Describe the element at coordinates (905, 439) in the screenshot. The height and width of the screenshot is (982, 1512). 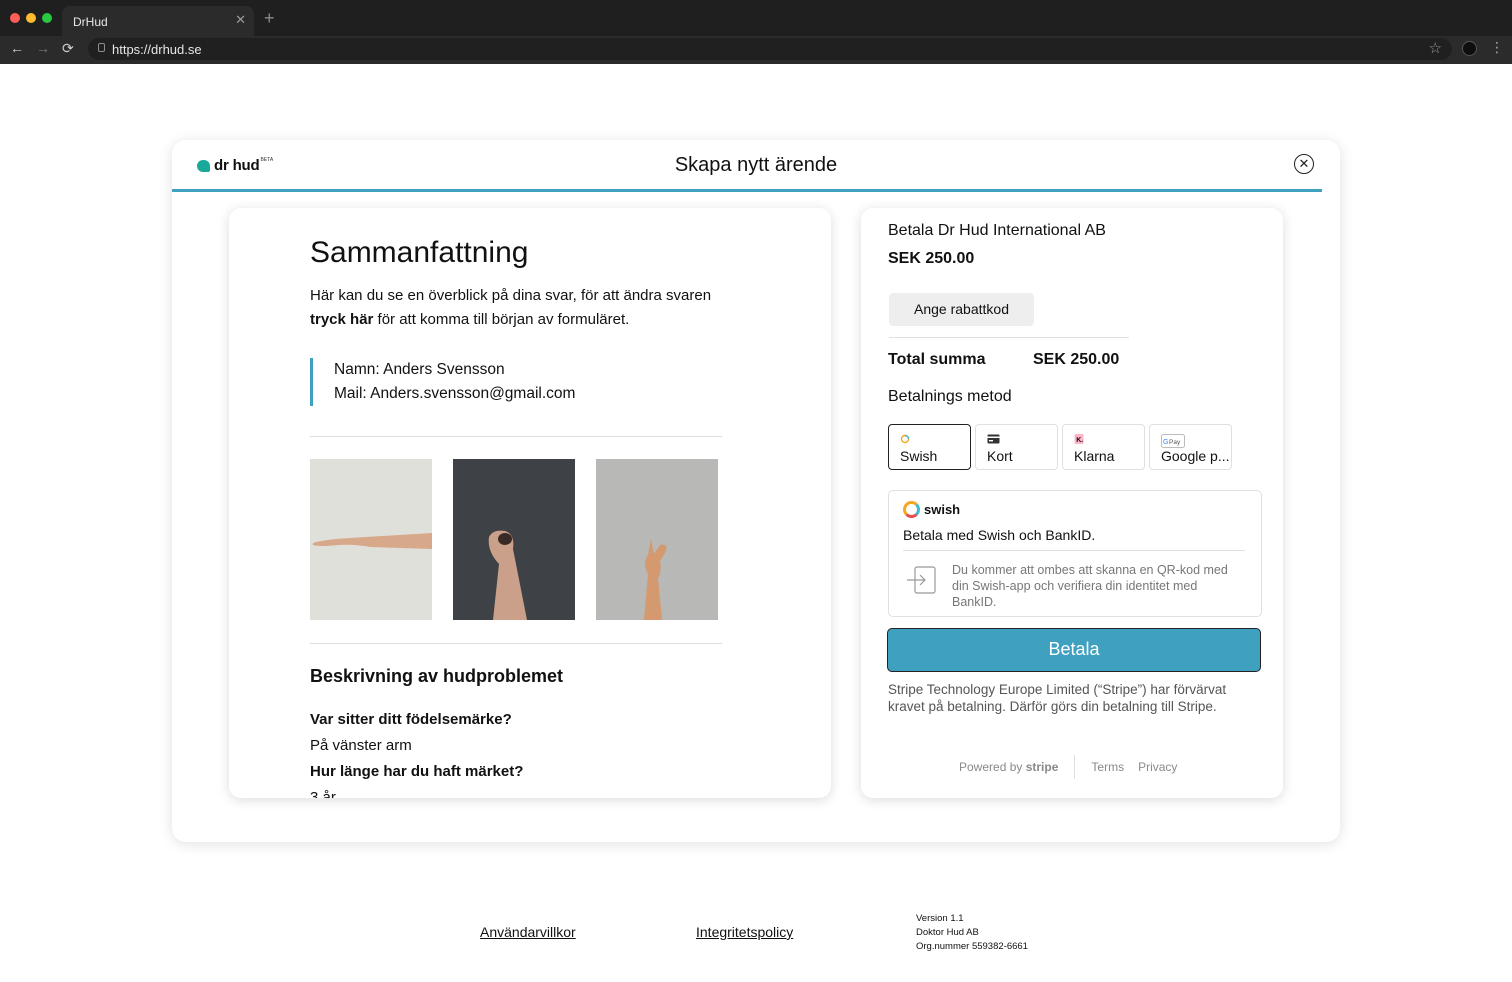
I see `swish-icon` at that location.